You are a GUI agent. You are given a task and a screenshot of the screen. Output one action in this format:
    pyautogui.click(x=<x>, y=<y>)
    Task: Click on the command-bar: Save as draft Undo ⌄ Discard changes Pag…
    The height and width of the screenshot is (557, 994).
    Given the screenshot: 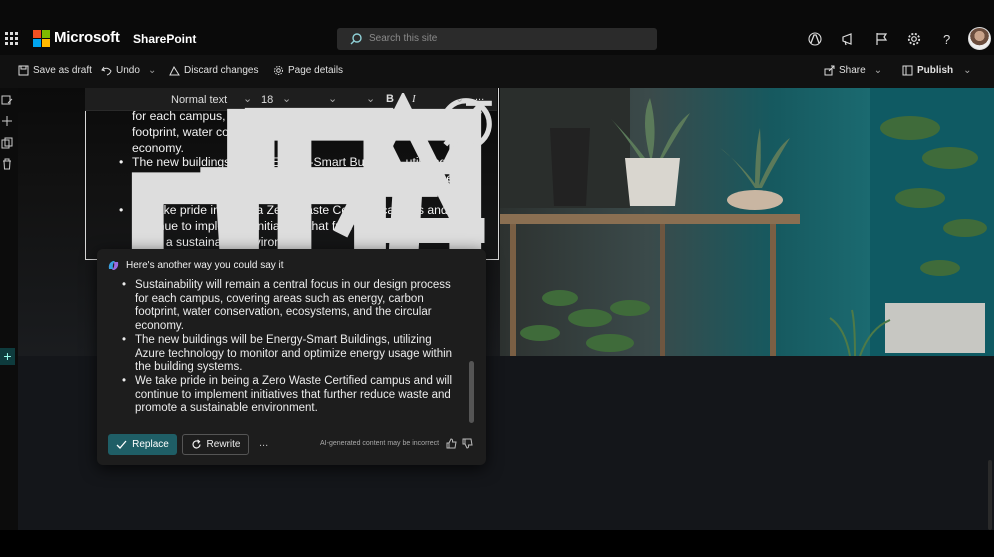 What is the action you would take?
    pyautogui.click(x=497, y=71)
    